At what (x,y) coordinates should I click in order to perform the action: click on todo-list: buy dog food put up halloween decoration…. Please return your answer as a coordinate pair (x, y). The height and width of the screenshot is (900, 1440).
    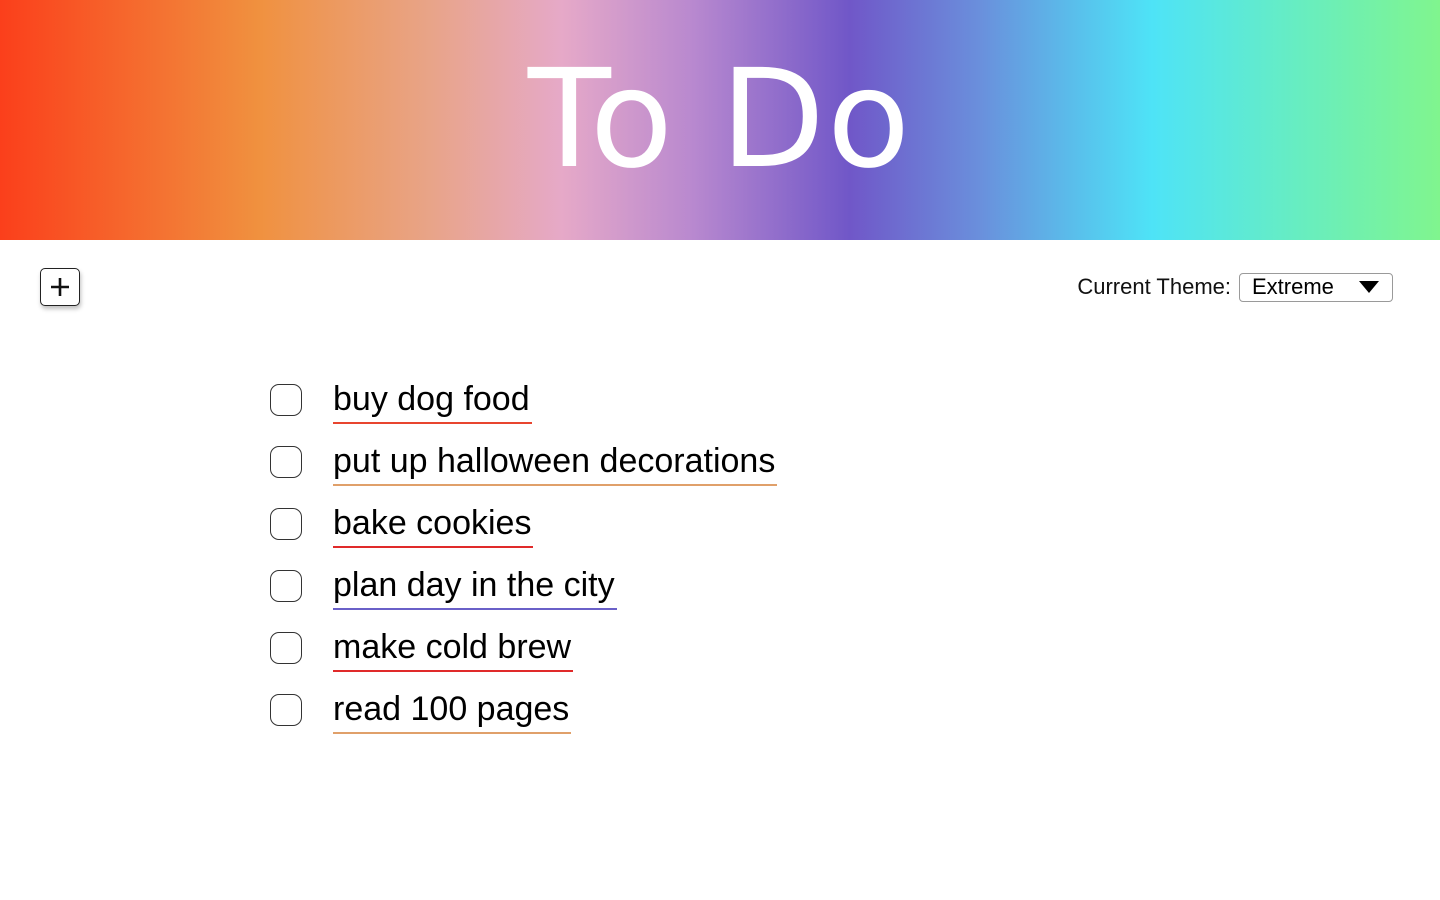
    Looking at the image, I should click on (524, 558).